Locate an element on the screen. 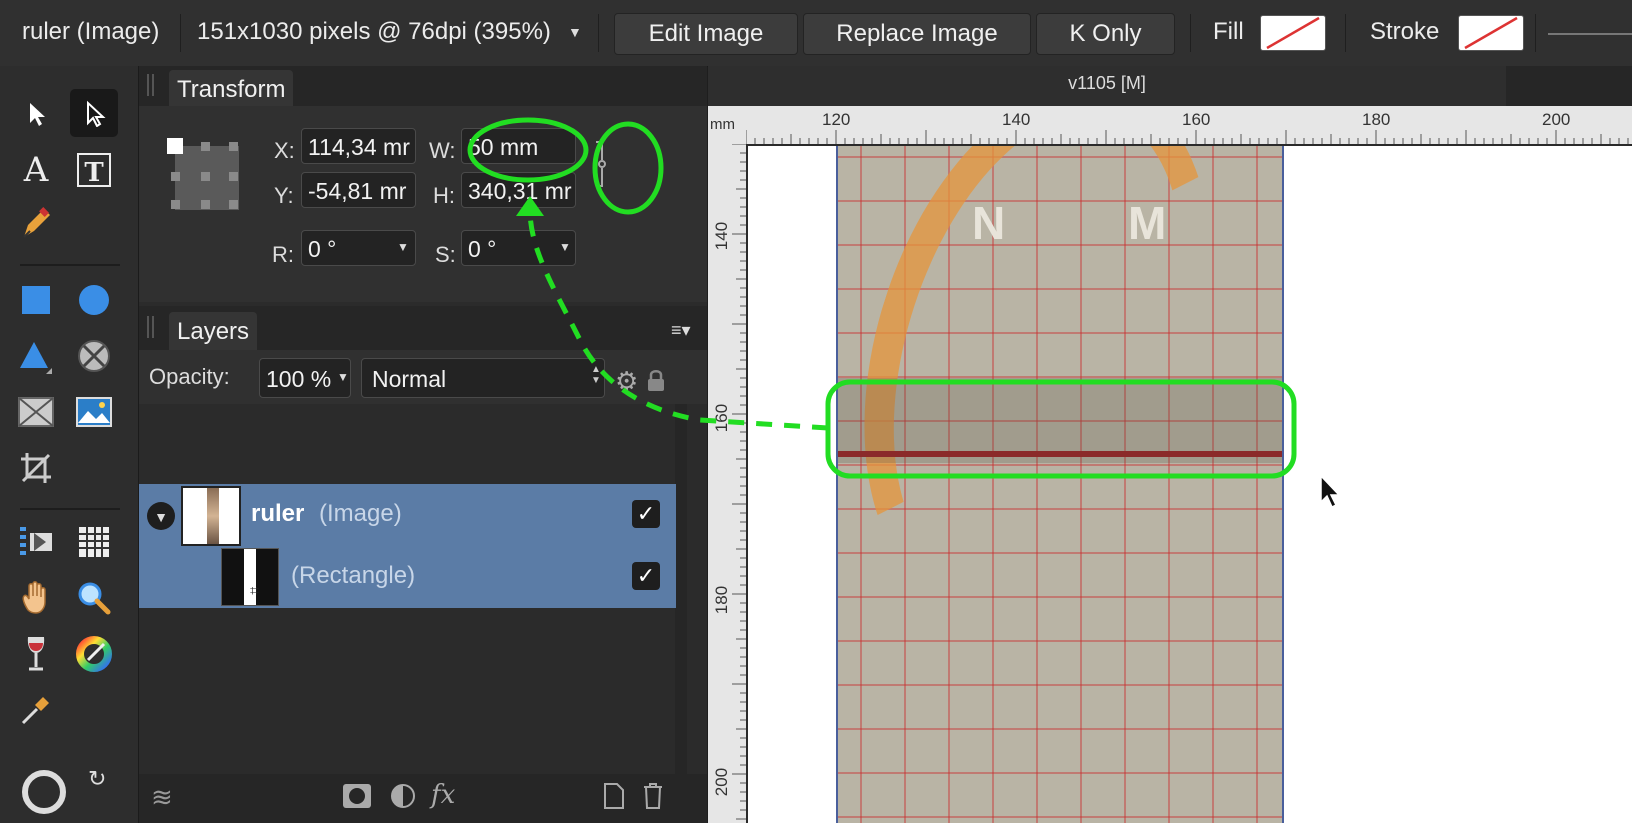 The width and height of the screenshot is (1632, 823). move-tool-icon is located at coordinates (36, 113).